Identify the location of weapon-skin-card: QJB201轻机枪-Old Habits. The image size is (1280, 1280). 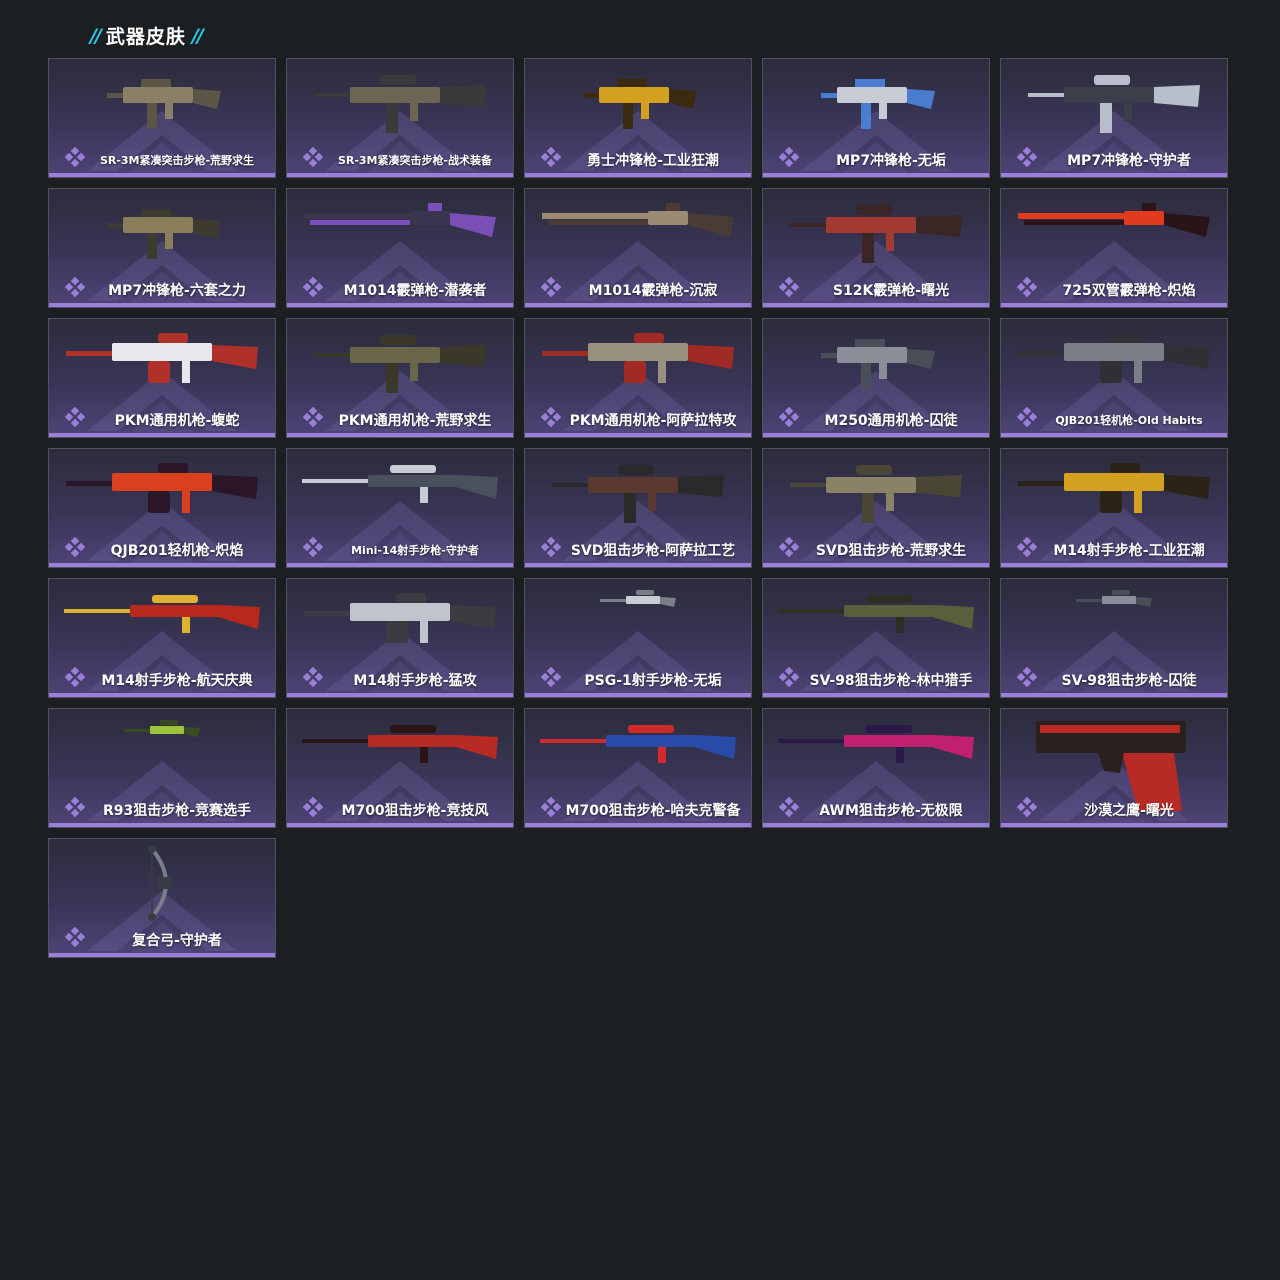
(1114, 378).